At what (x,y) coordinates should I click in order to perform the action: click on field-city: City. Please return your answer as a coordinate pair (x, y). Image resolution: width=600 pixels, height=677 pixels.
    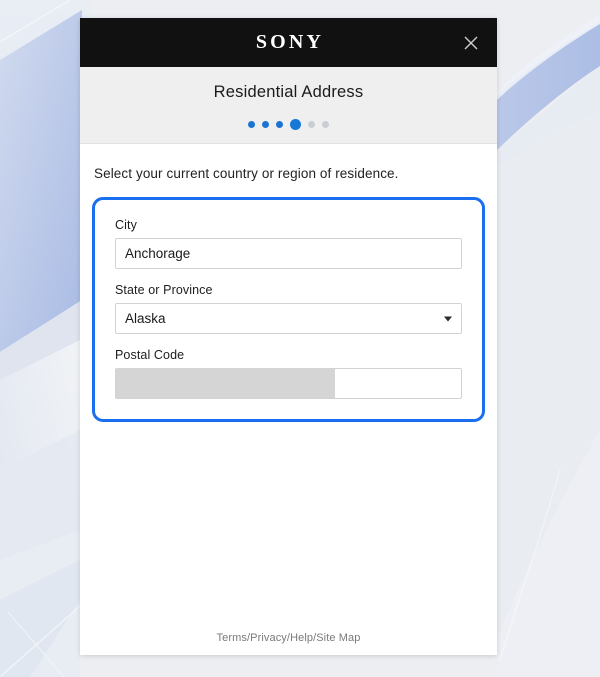
    Looking at the image, I should click on (288, 243).